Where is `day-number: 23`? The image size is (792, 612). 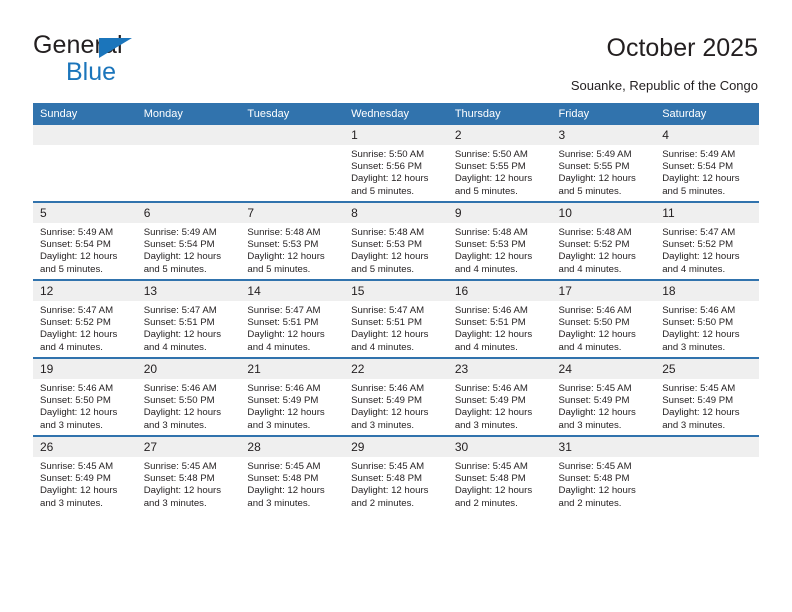 day-number: 23 is located at coordinates (499, 369).